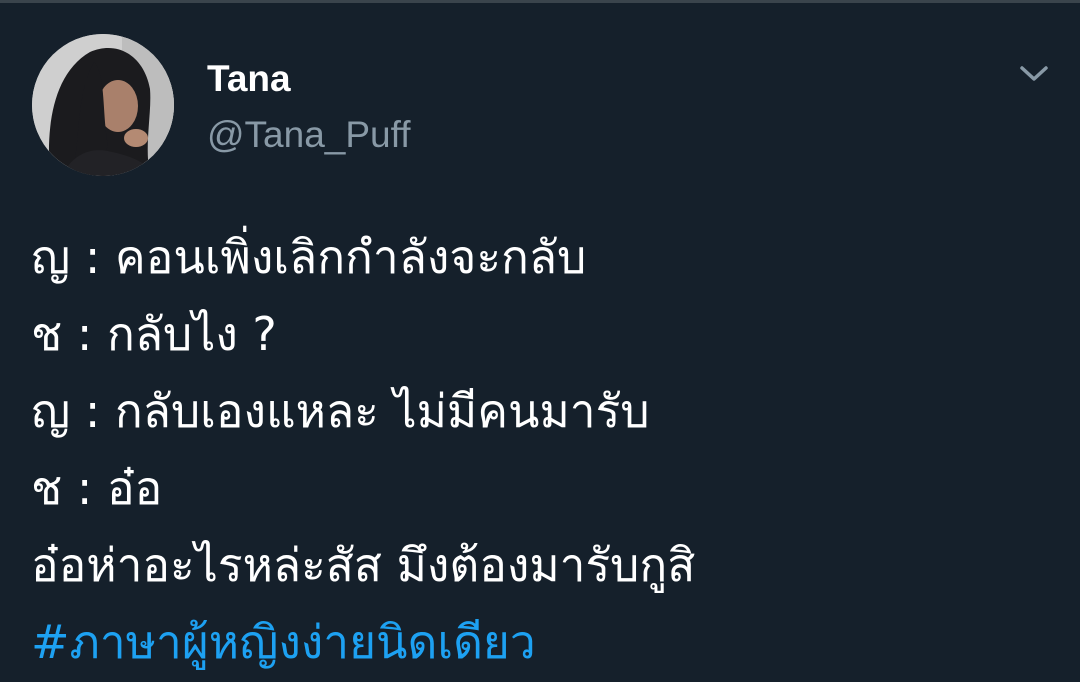  I want to click on author-handle: @Tana_Puff, so click(309, 135).